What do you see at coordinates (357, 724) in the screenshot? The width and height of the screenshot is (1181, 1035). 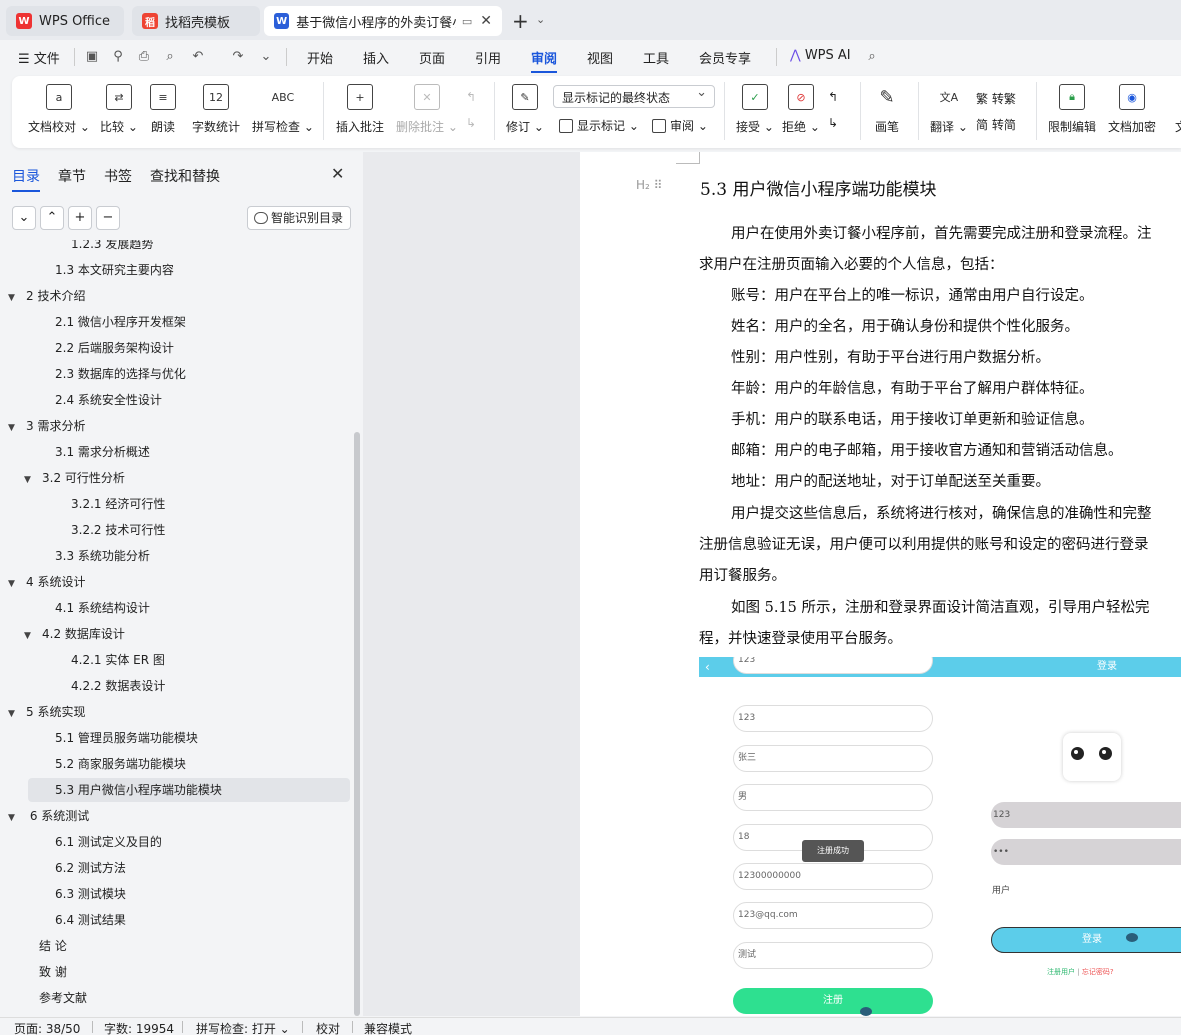 I see `toc-scrollbar` at bounding box center [357, 724].